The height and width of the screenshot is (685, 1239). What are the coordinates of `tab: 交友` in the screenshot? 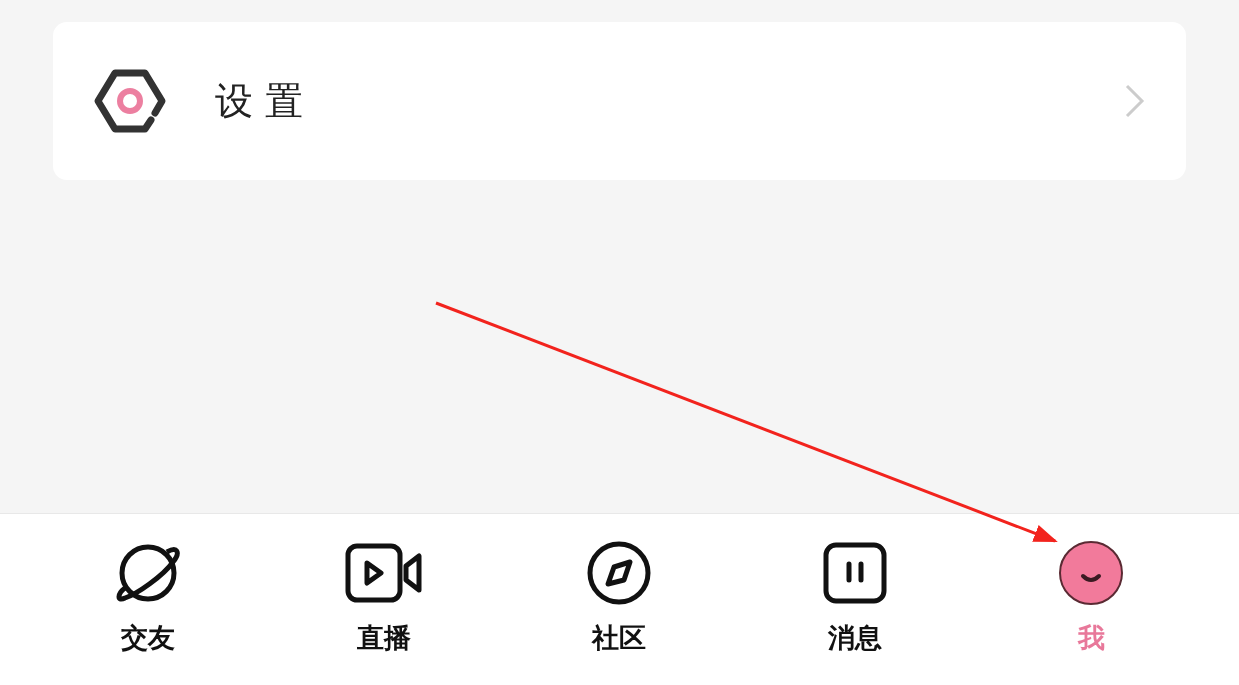 It's located at (147, 599).